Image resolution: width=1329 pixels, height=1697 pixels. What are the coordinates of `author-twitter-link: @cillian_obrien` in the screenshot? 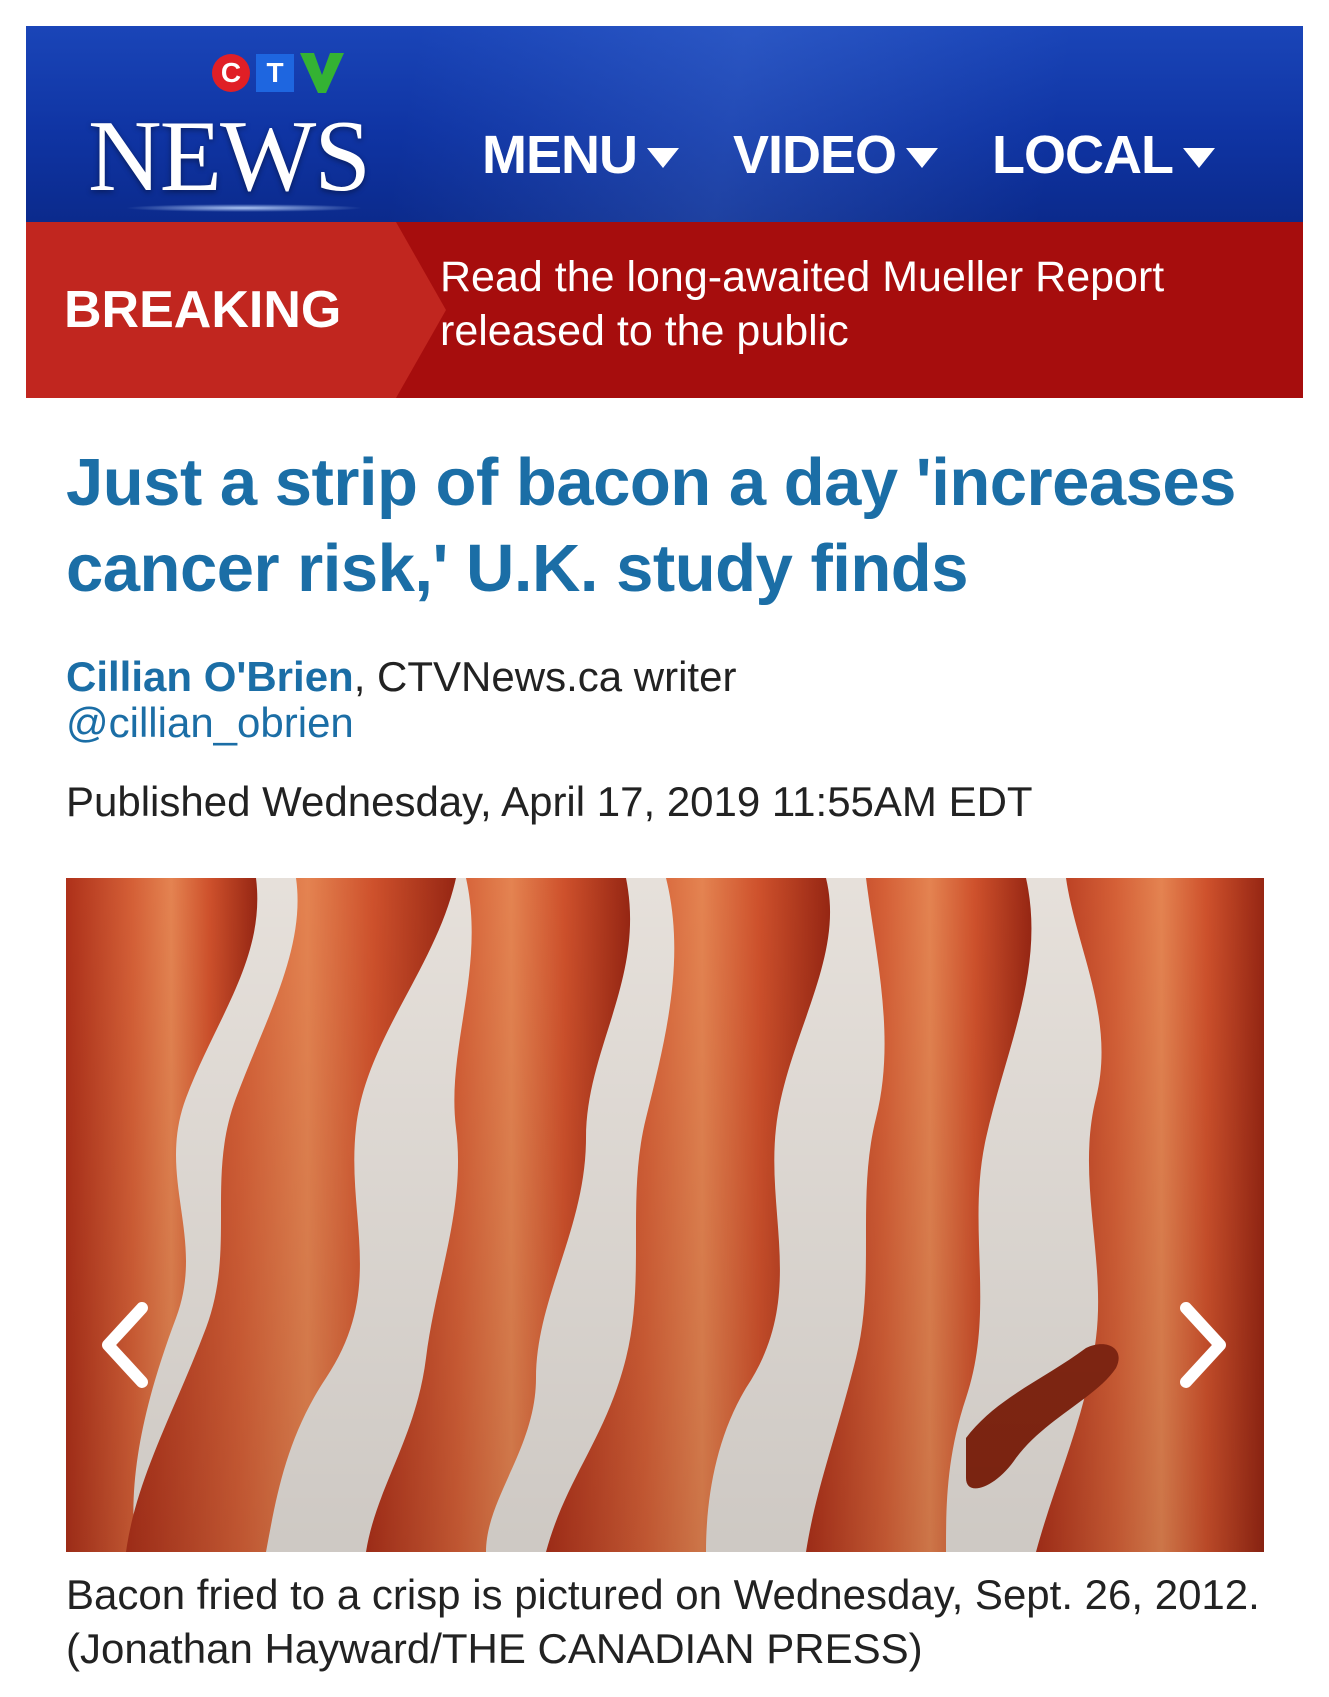 It's located at (666, 723).